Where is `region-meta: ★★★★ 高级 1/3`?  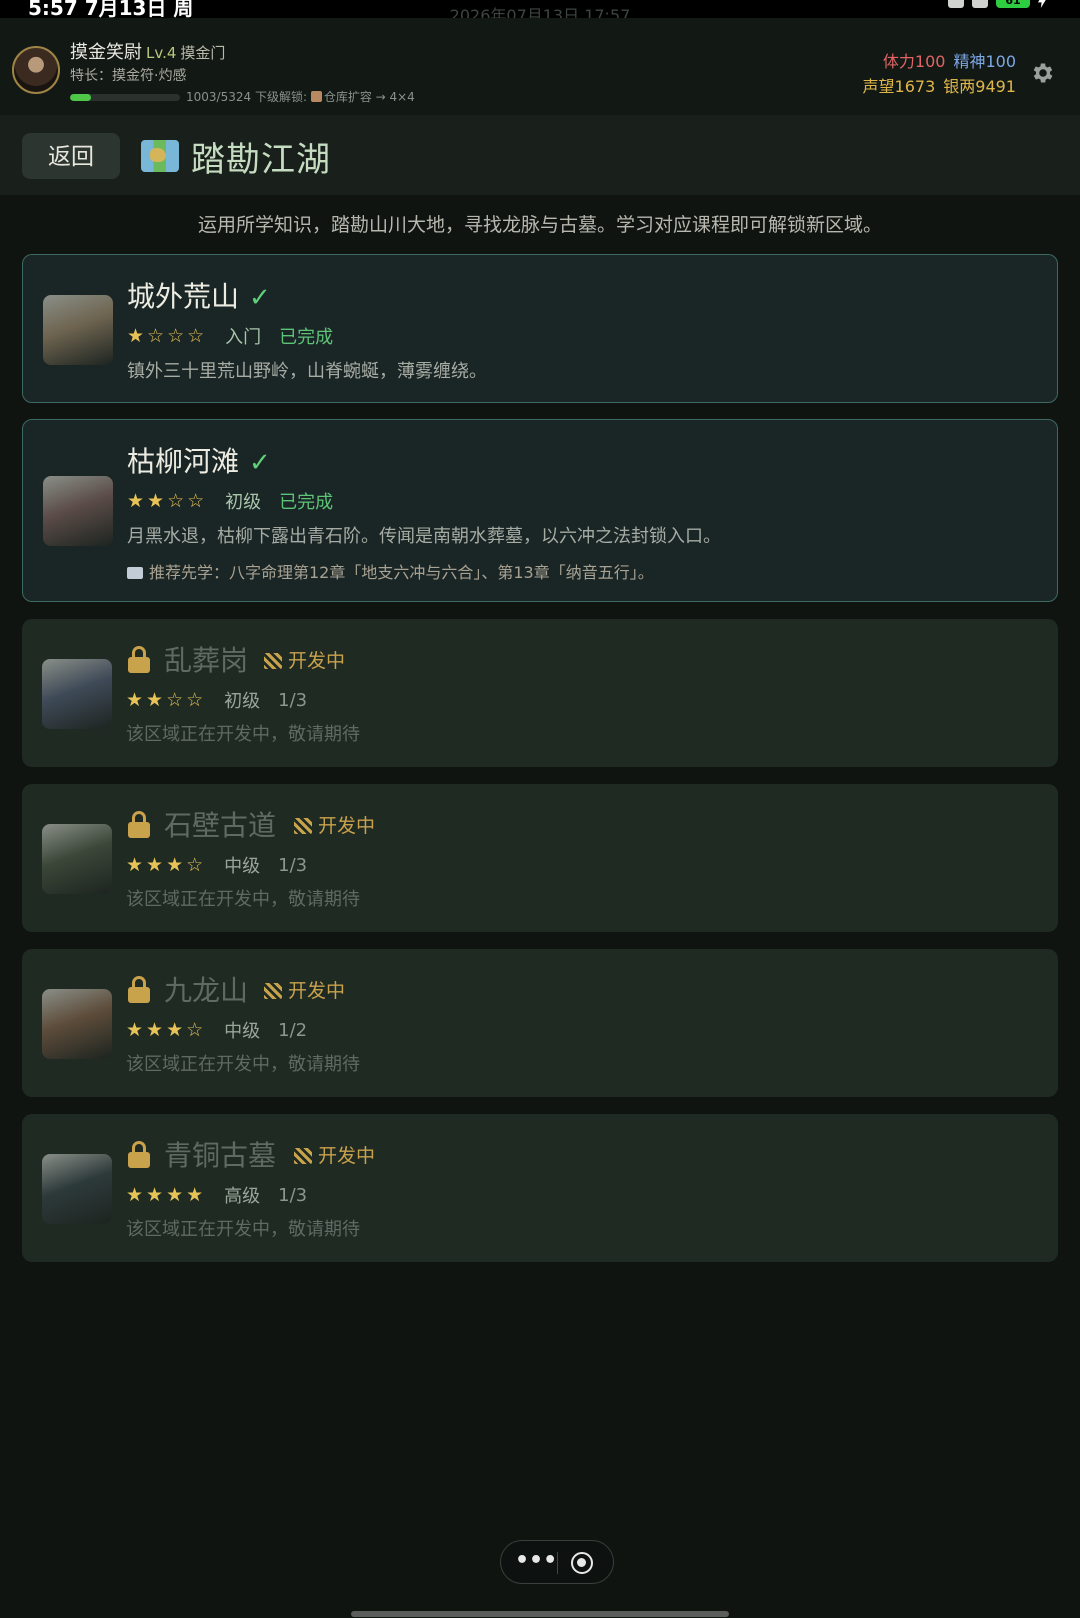
region-meta: ★★★★ 高级 1/3 is located at coordinates (216, 1195).